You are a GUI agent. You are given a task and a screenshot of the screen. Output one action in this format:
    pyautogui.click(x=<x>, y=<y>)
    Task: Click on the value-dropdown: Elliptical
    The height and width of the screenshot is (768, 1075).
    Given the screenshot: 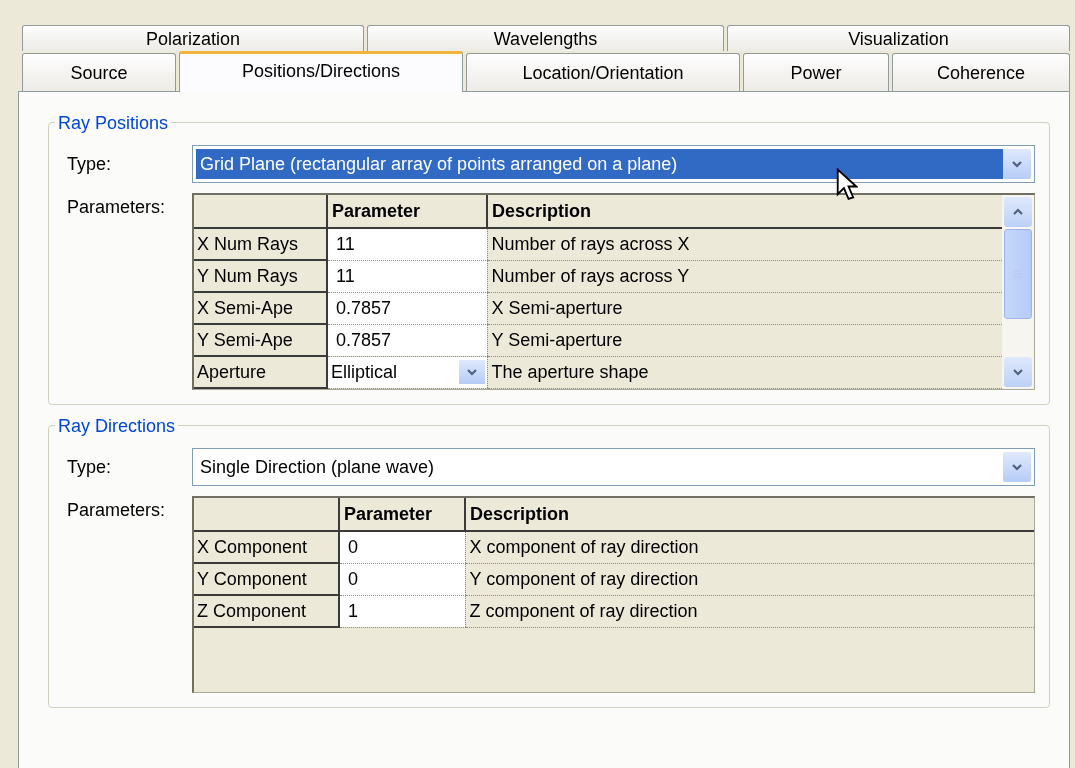 What is the action you would take?
    pyautogui.click(x=407, y=372)
    